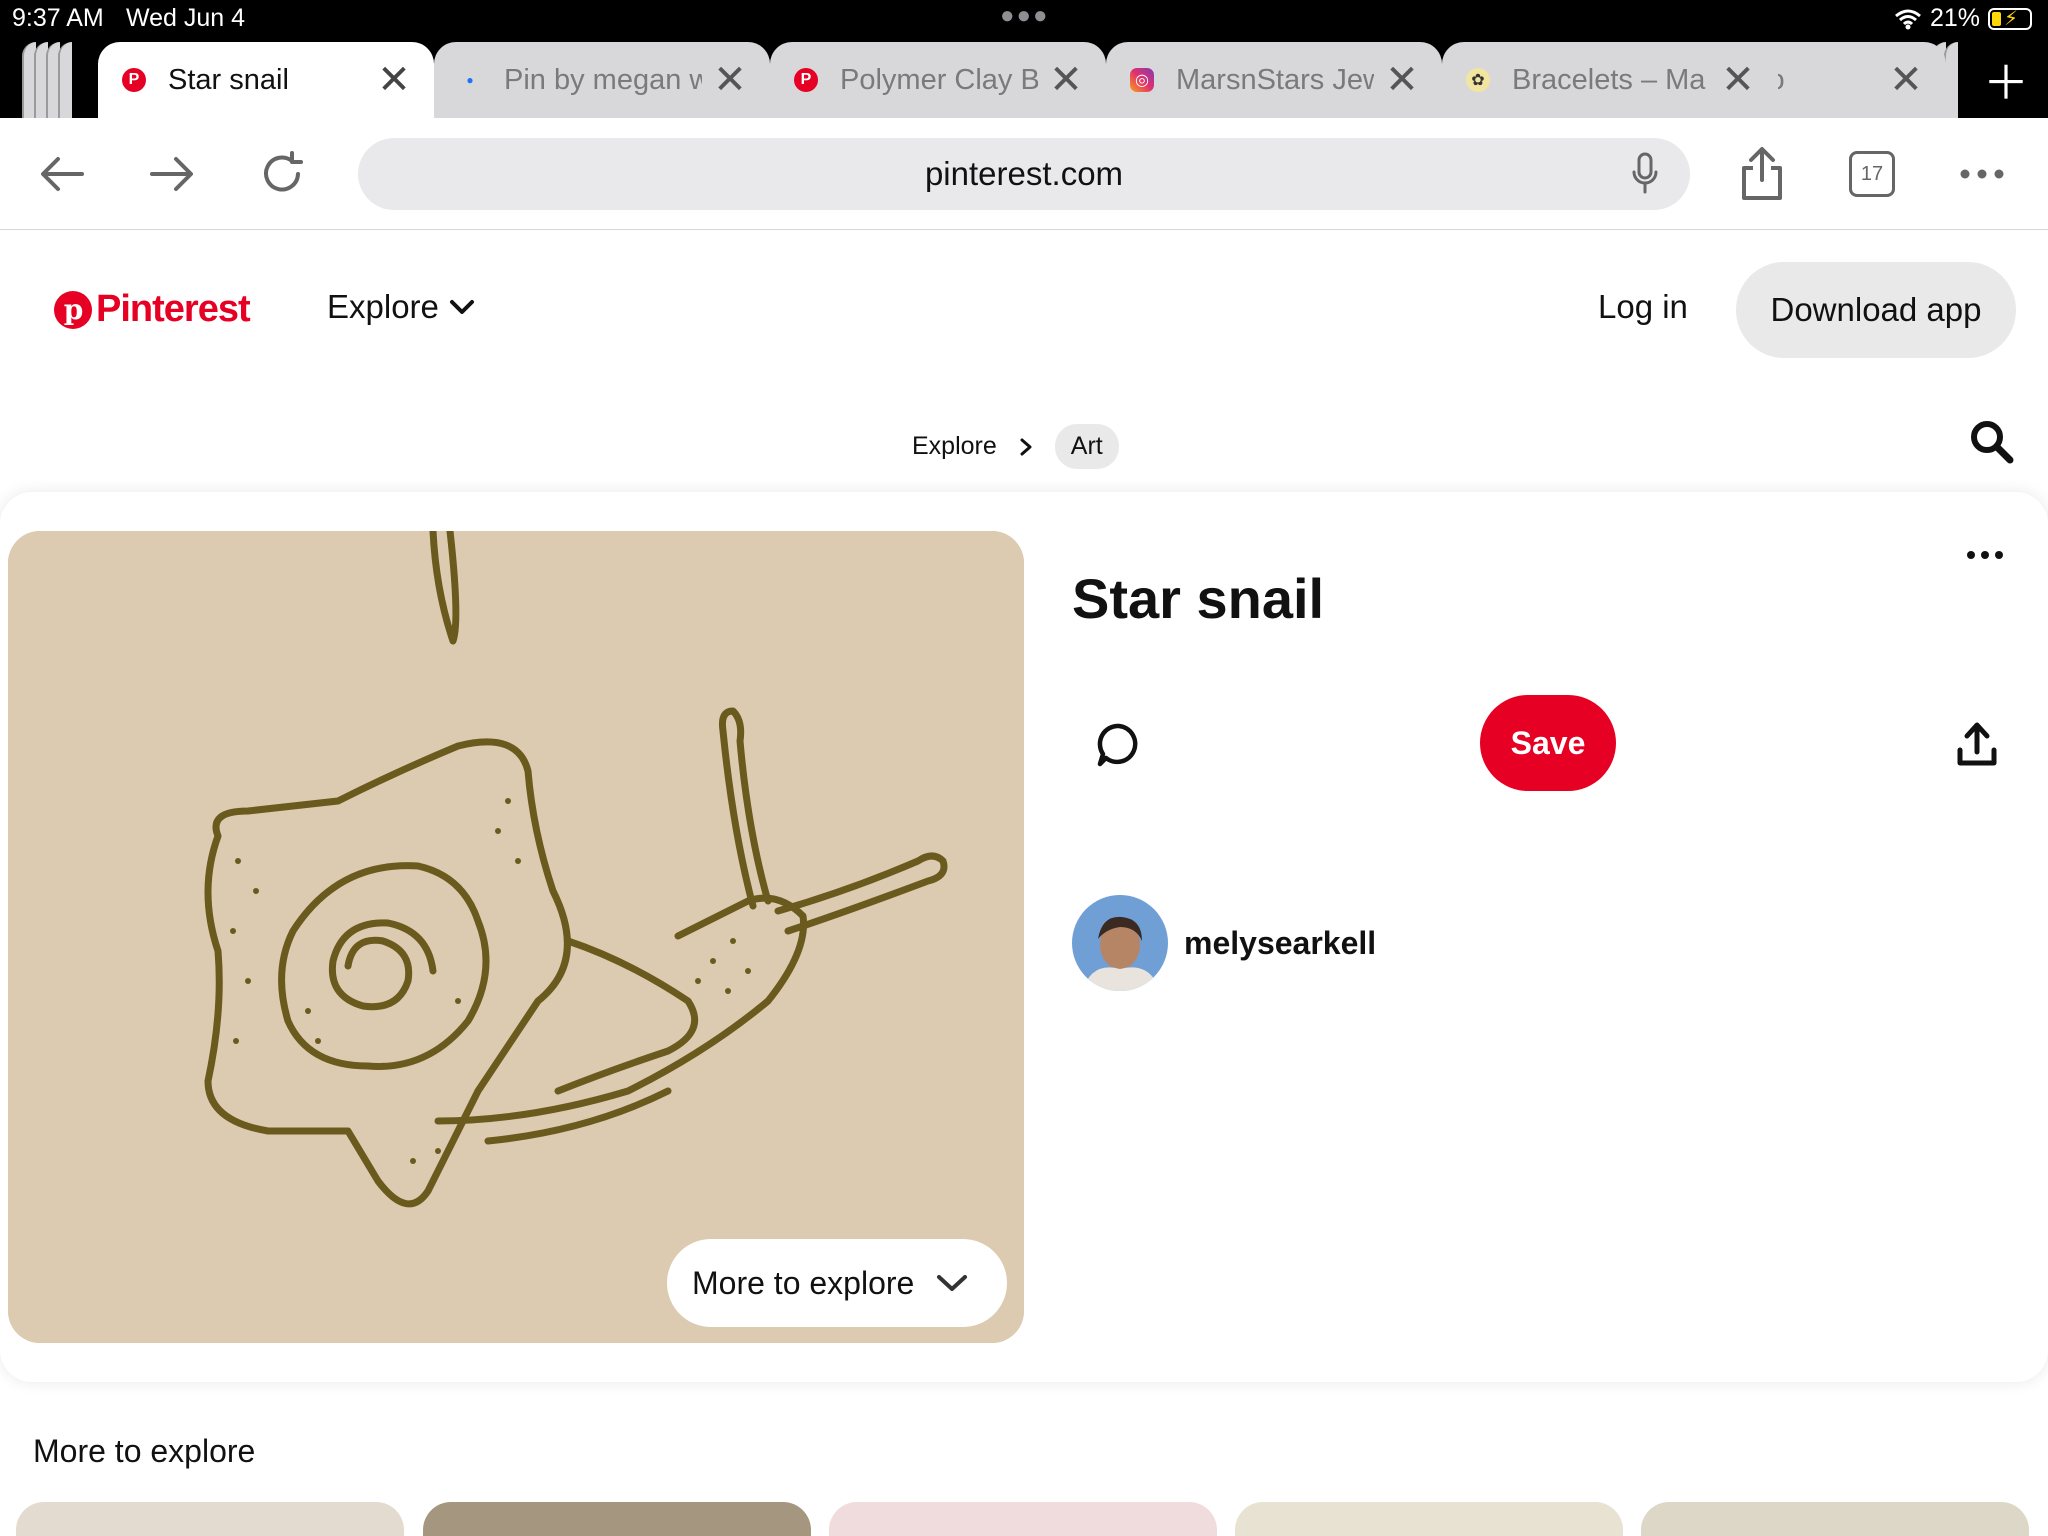  What do you see at coordinates (1015, 446) in the screenshot?
I see `breadcrumb: Explore Art` at bounding box center [1015, 446].